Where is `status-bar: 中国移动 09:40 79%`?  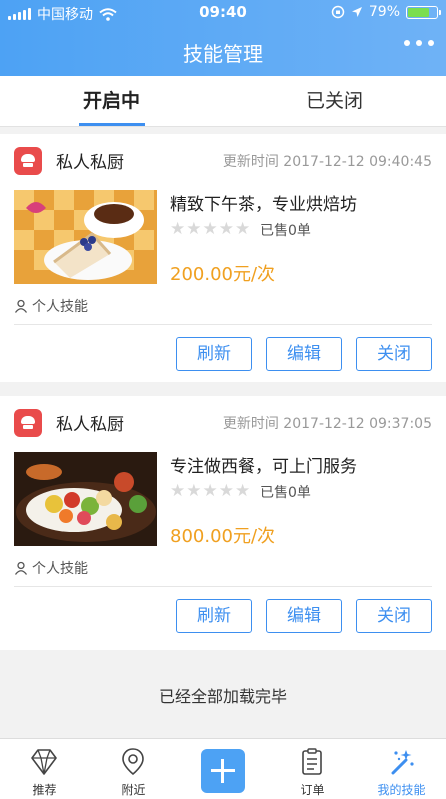 status-bar: 中国移动 09:40 79% is located at coordinates (223, 12).